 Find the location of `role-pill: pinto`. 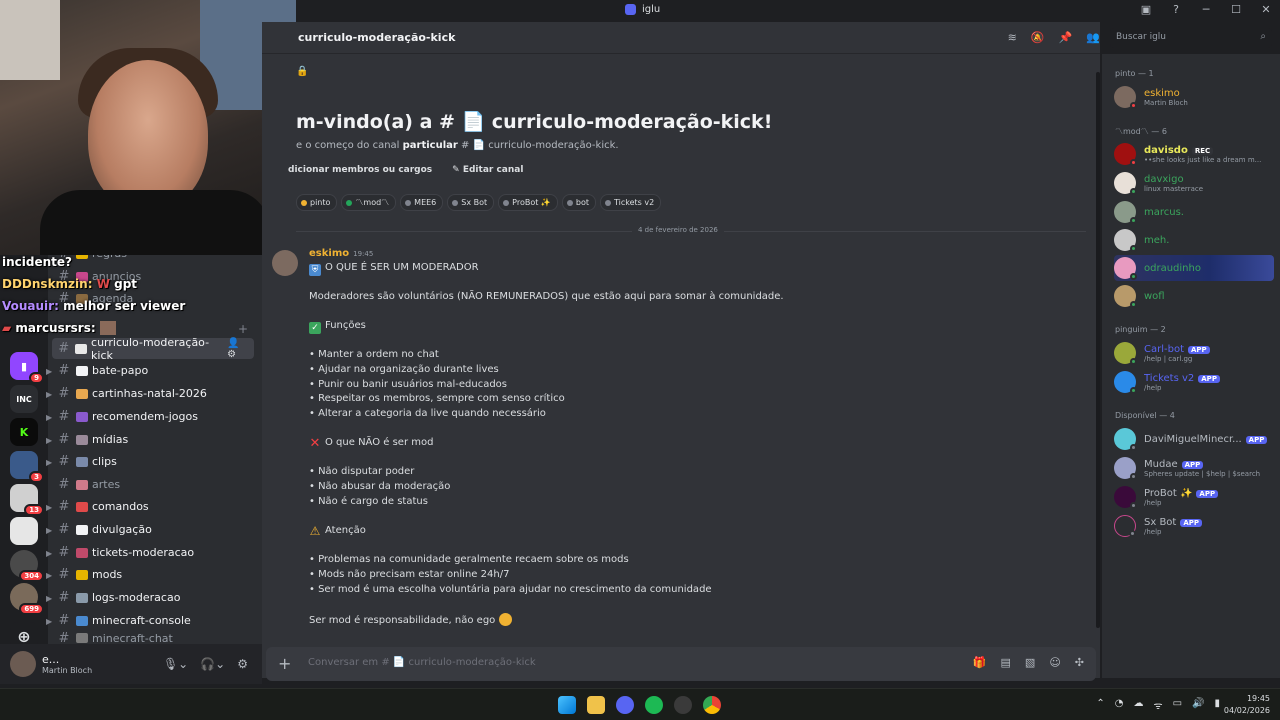

role-pill: pinto is located at coordinates (317, 202).